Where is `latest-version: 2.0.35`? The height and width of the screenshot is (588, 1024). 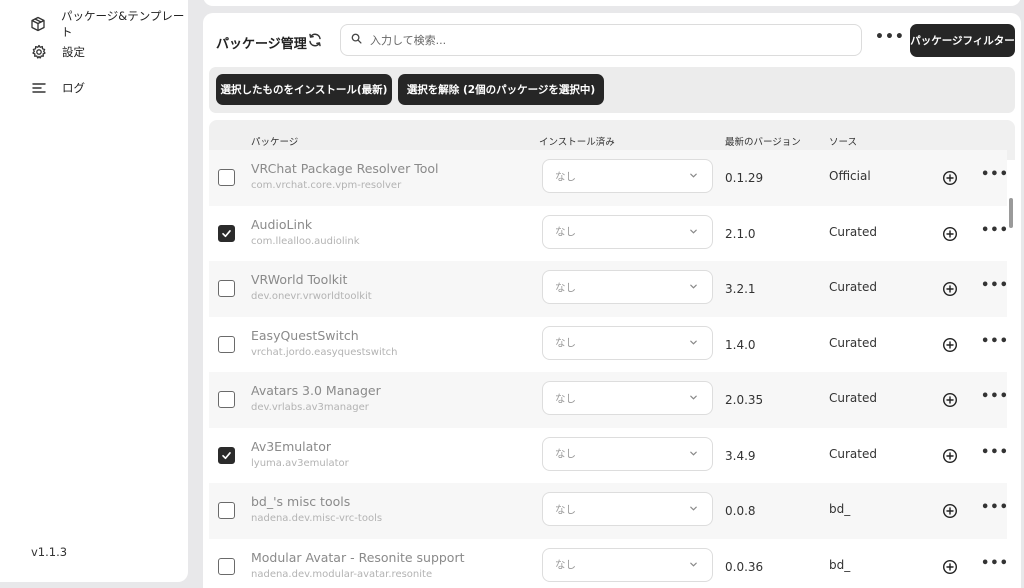
latest-version: 2.0.35 is located at coordinates (744, 400).